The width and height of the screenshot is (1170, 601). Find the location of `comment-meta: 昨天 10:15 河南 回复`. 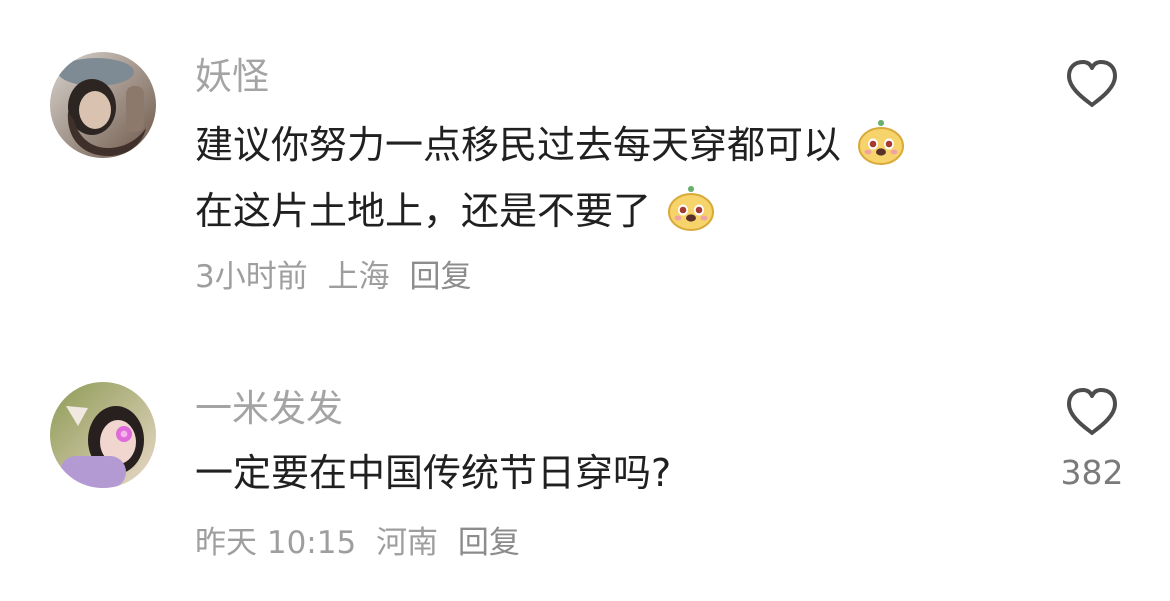

comment-meta: 昨天 10:15 河南 回复 is located at coordinates (362, 543).